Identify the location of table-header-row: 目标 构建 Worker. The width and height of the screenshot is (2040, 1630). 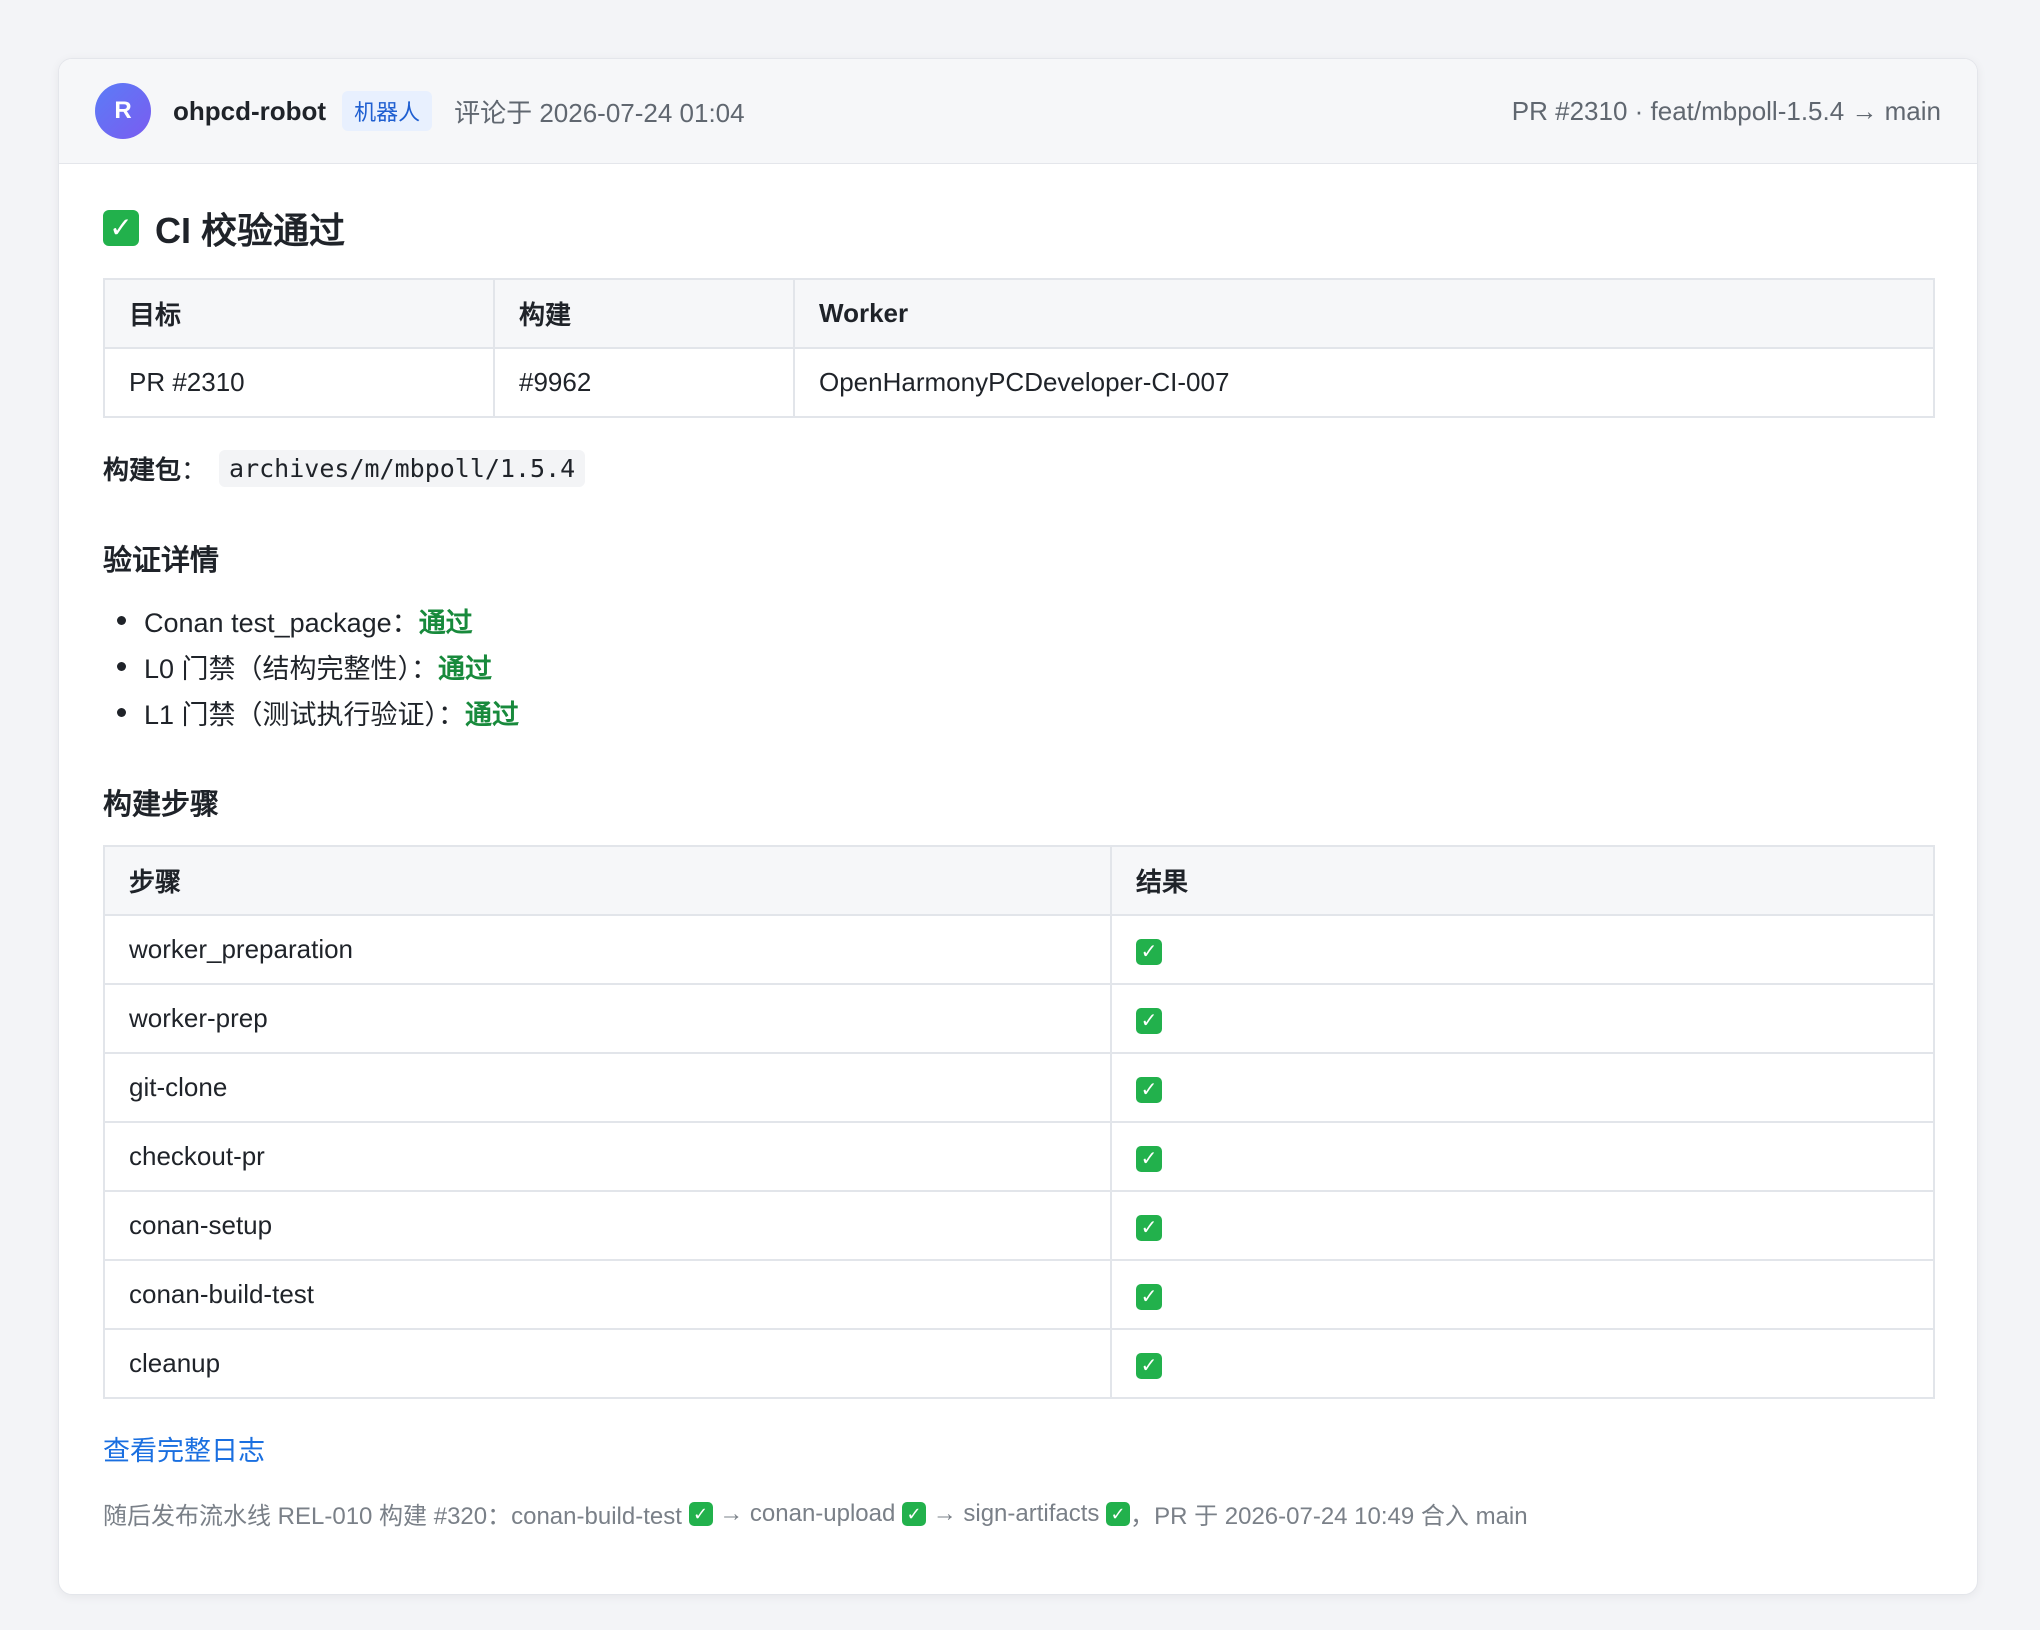
(1019, 313).